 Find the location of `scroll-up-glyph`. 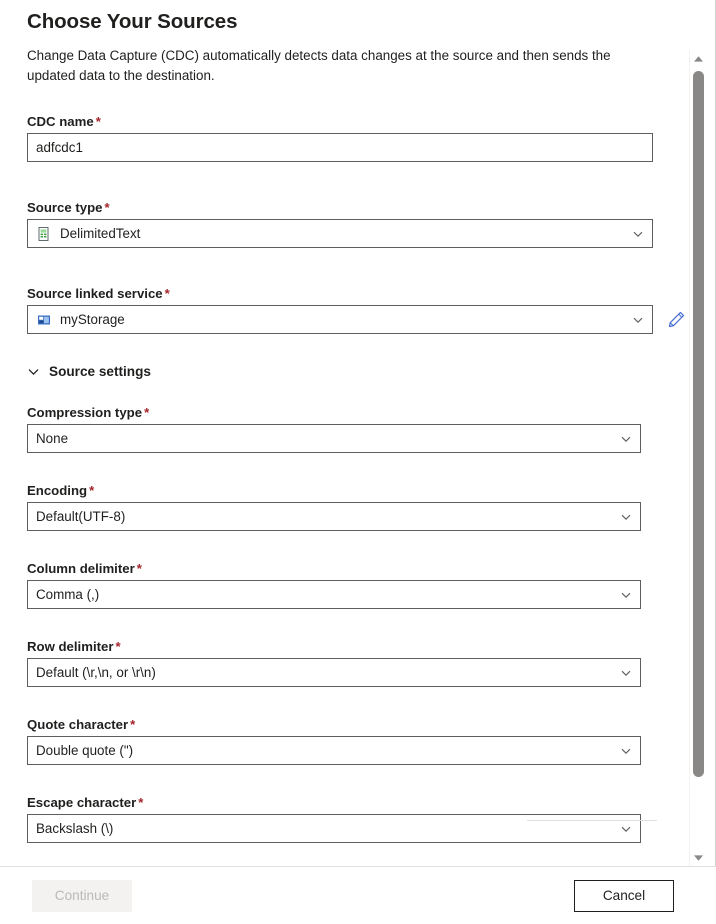

scroll-up-glyph is located at coordinates (698, 58).